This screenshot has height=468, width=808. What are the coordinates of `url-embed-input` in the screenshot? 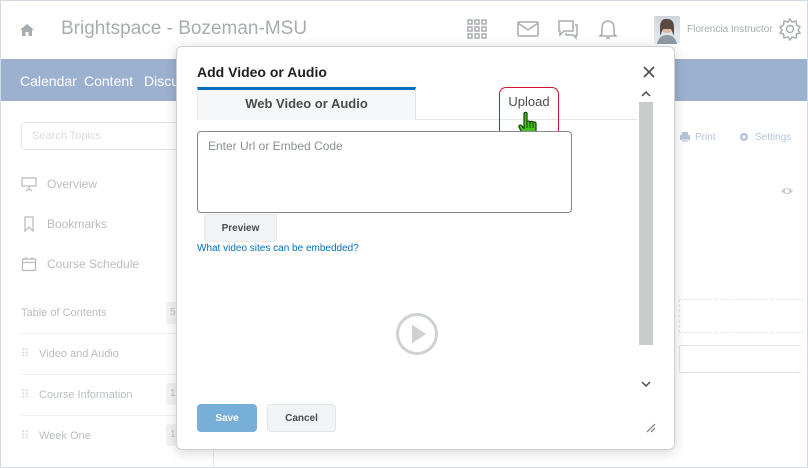 It's located at (384, 172).